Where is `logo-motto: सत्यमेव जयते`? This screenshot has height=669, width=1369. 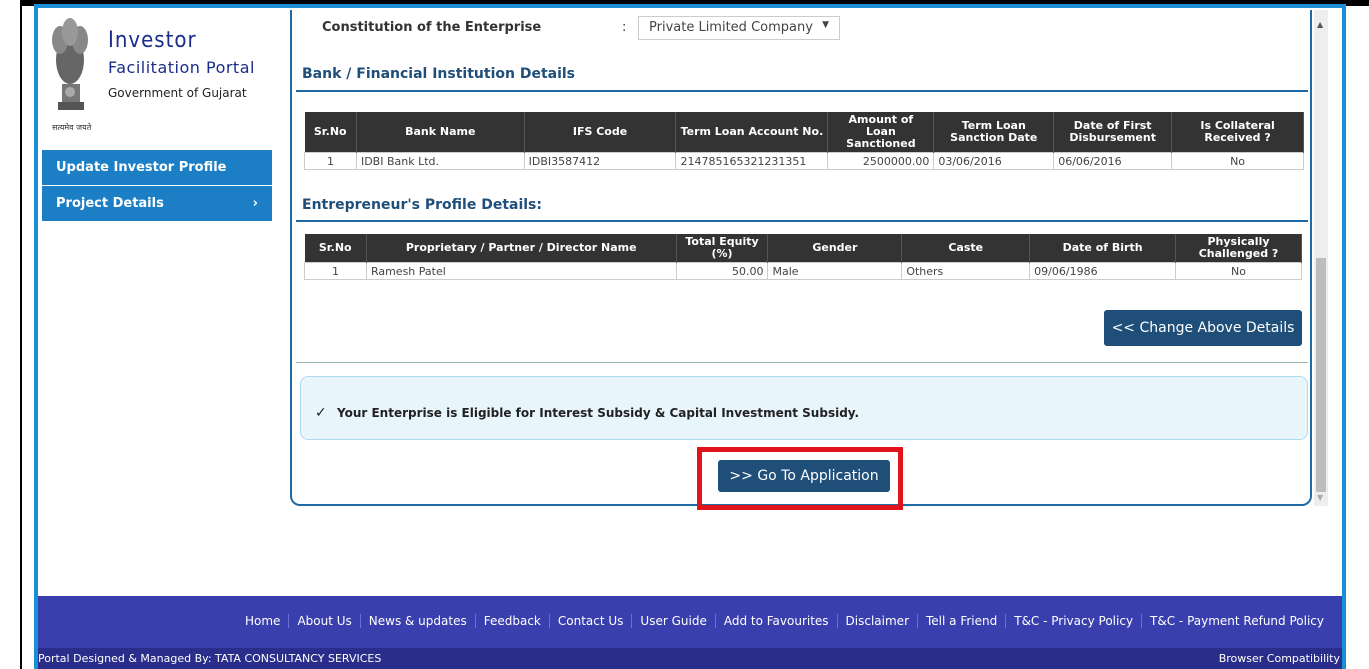 logo-motto: सत्यमेव जयते is located at coordinates (72, 127).